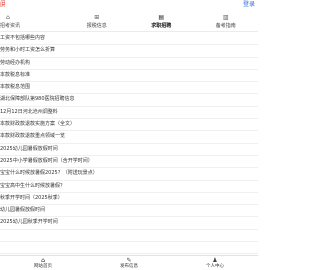  What do you see at coordinates (129, 125) in the screenshot?
I see `list-item: 本款财政款退款实施方案（全文）` at bounding box center [129, 125].